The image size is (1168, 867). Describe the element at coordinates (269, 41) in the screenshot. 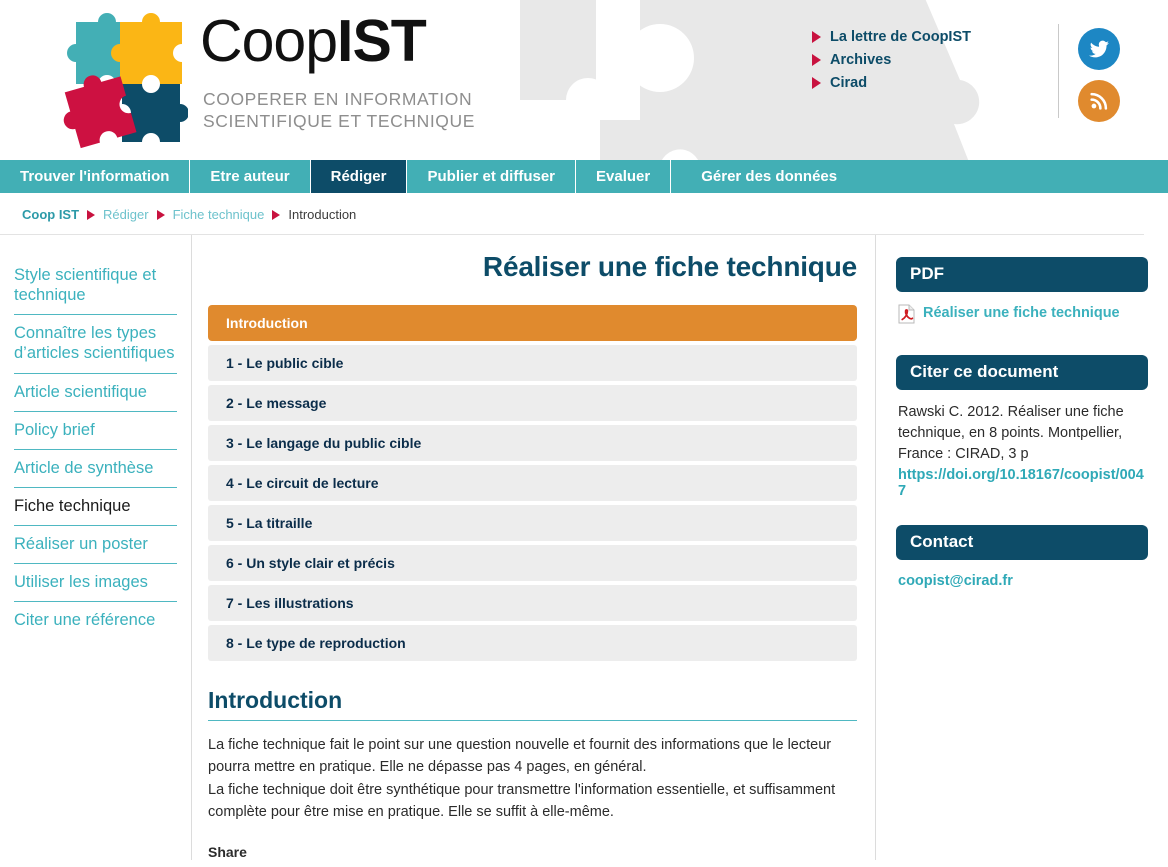

I see `logo-text-coop: Coop` at that location.